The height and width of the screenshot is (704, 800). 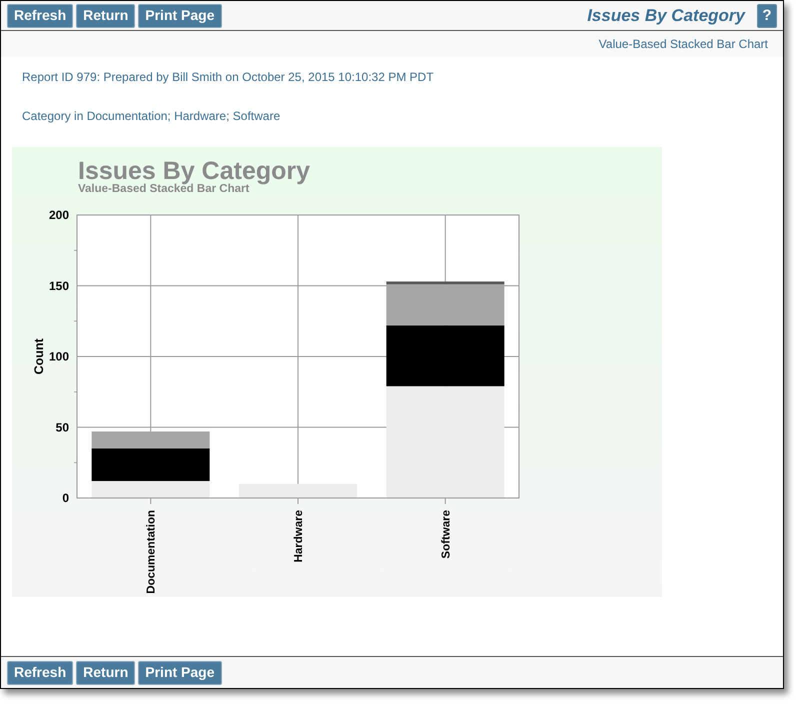 I want to click on chart-type-label: Value-Based Stacked Bar Chart, so click(x=683, y=44).